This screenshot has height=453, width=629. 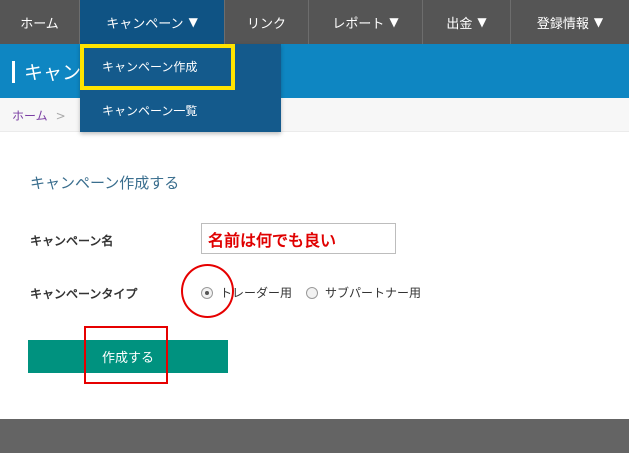 What do you see at coordinates (373, 292) in the screenshot?
I see `radio-subpartner-label: サブパートナー用` at bounding box center [373, 292].